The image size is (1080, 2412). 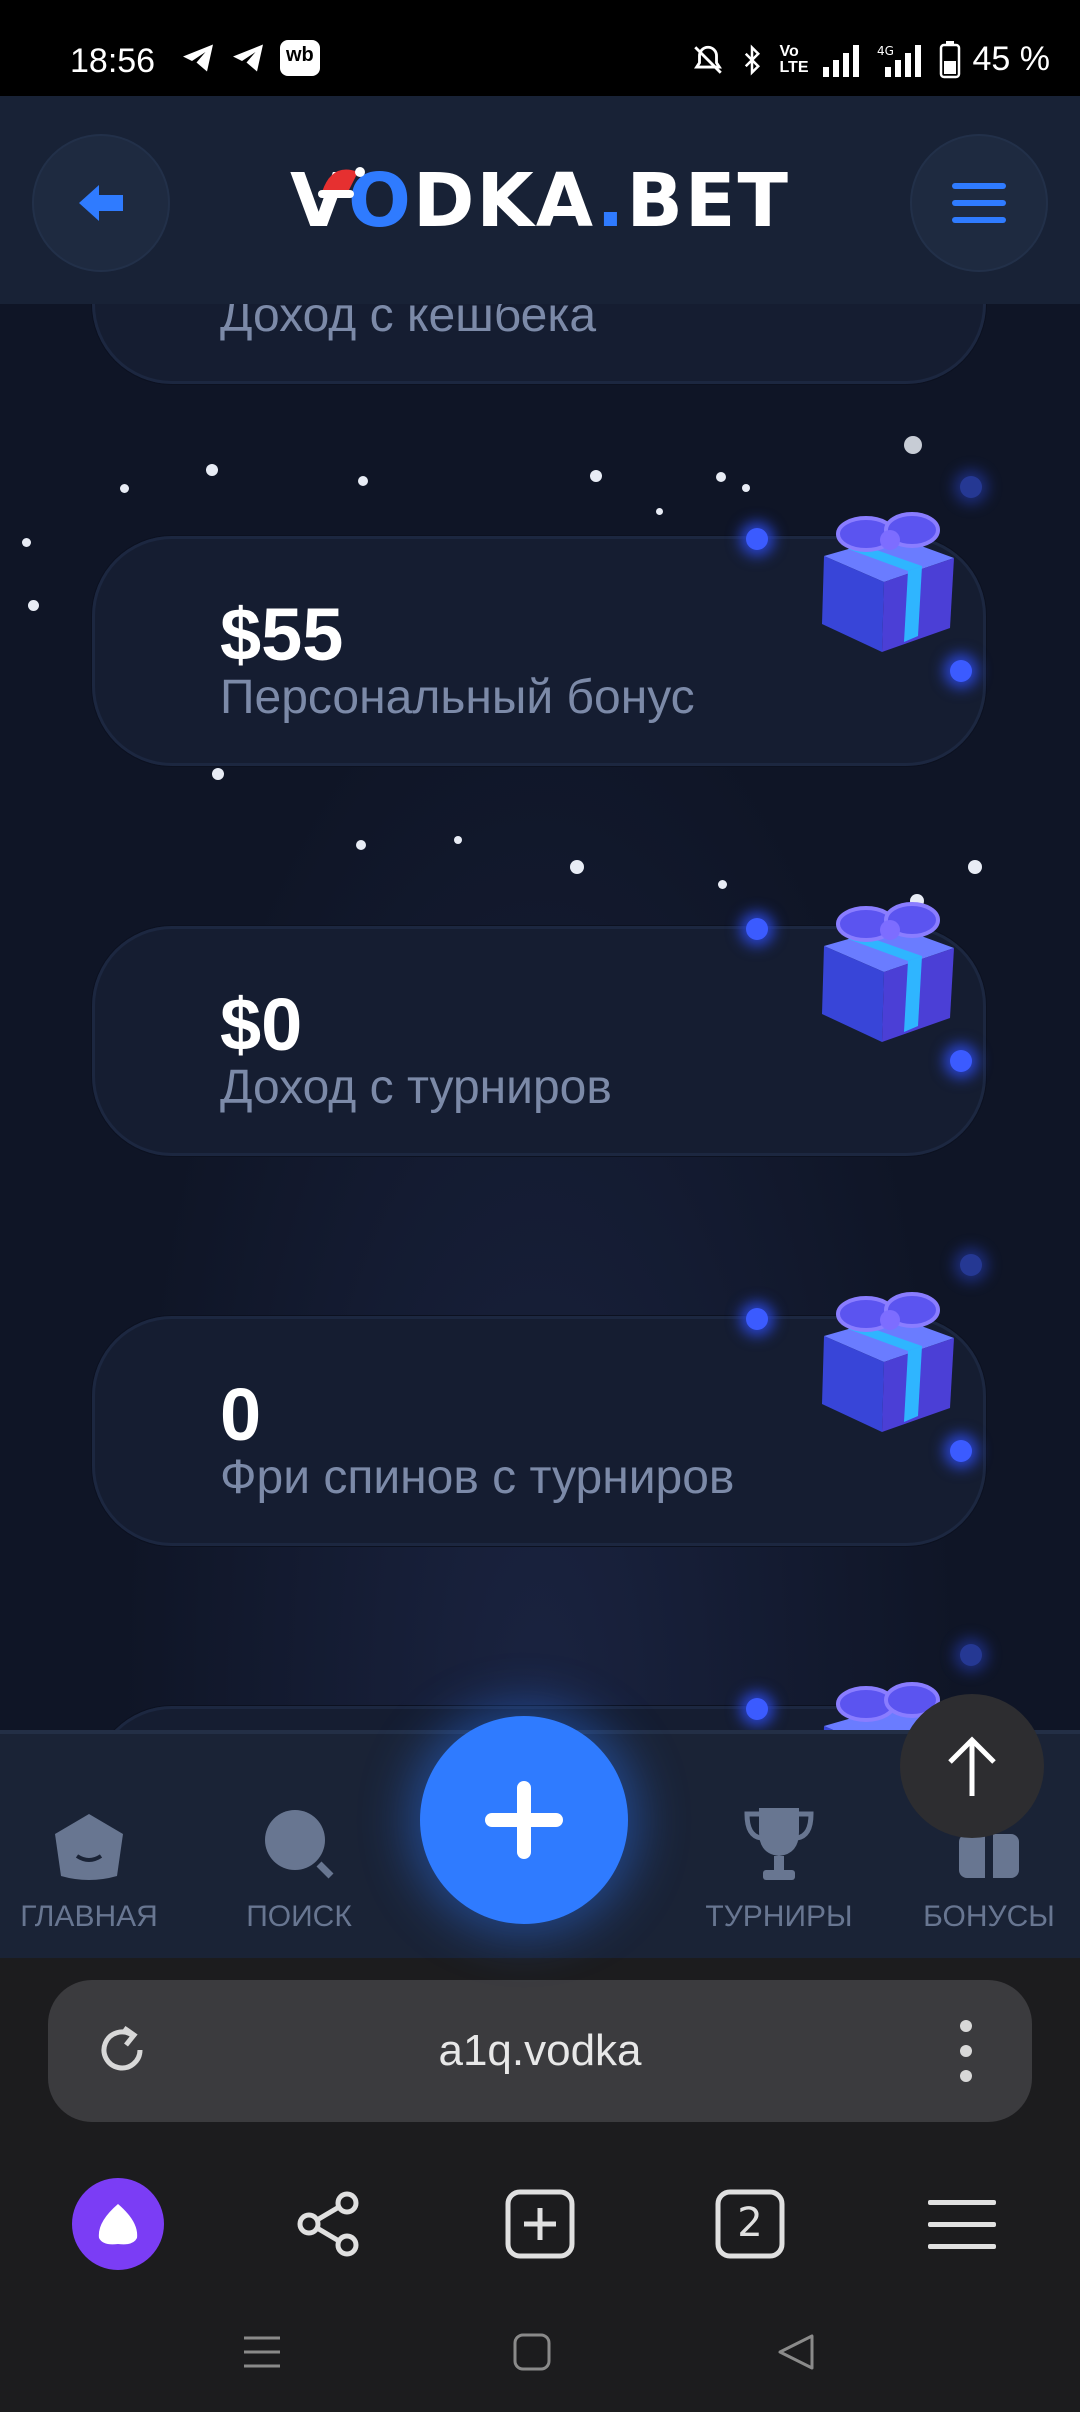 I want to click on alice-icon, so click(x=118, y=2224).